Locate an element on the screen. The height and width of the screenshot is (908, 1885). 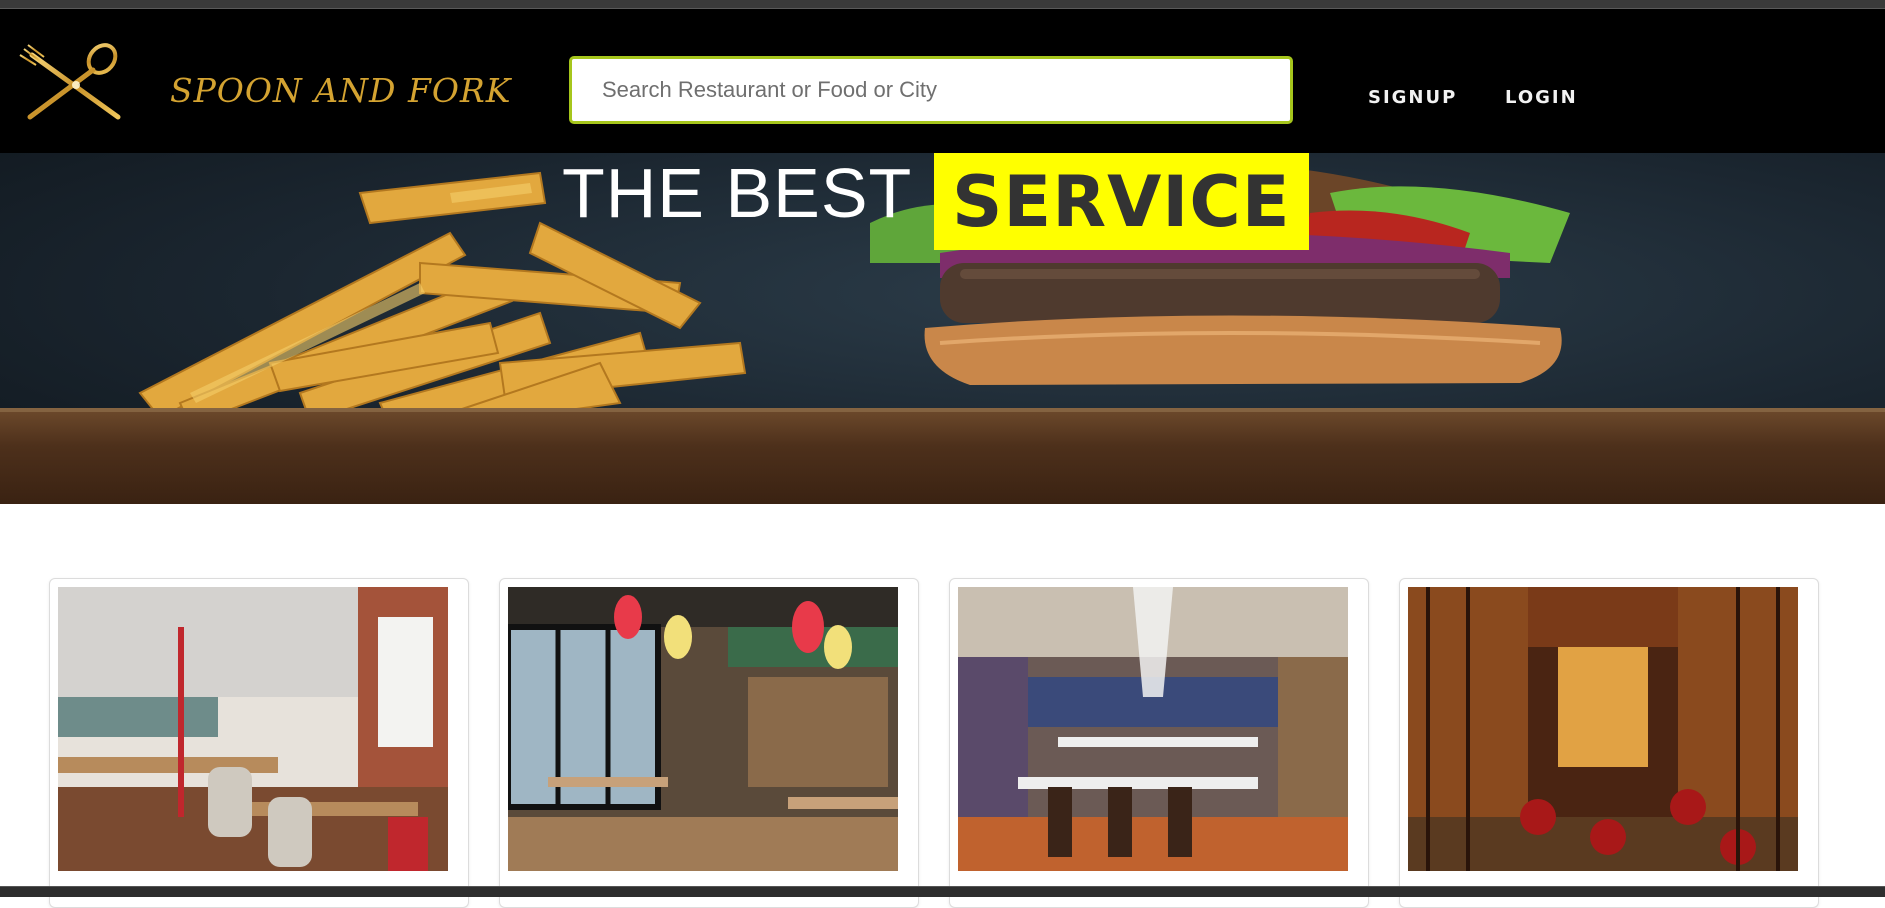
search-input is located at coordinates (931, 90).